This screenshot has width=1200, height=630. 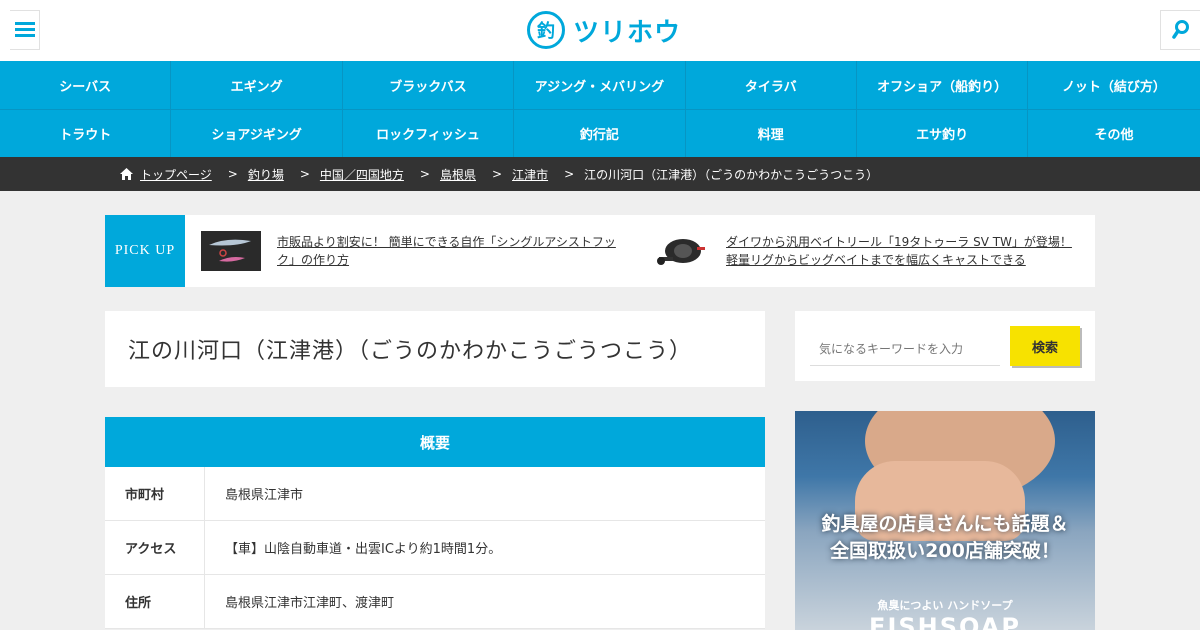 What do you see at coordinates (945, 524) in the screenshot?
I see `ad-headline-line1: 釣具屋の店員さんにも話題＆` at bounding box center [945, 524].